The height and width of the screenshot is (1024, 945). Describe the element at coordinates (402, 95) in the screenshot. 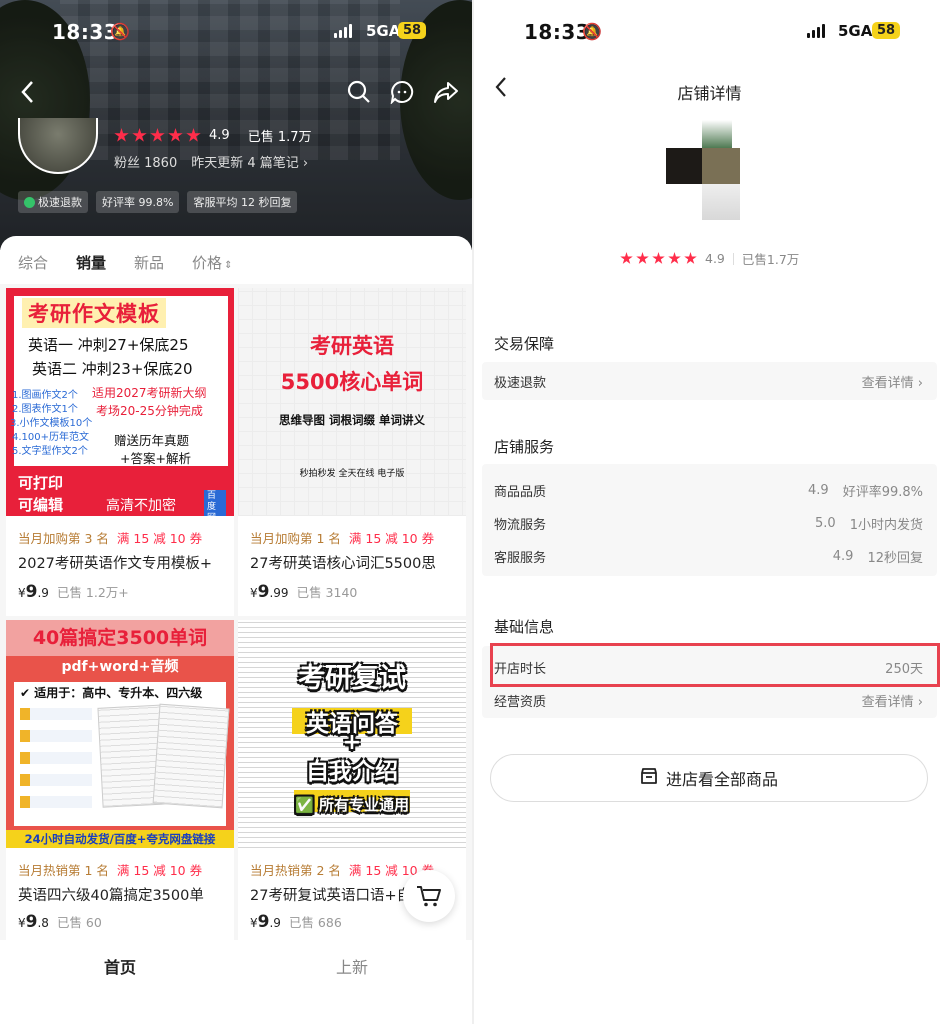

I see `message-icon` at that location.